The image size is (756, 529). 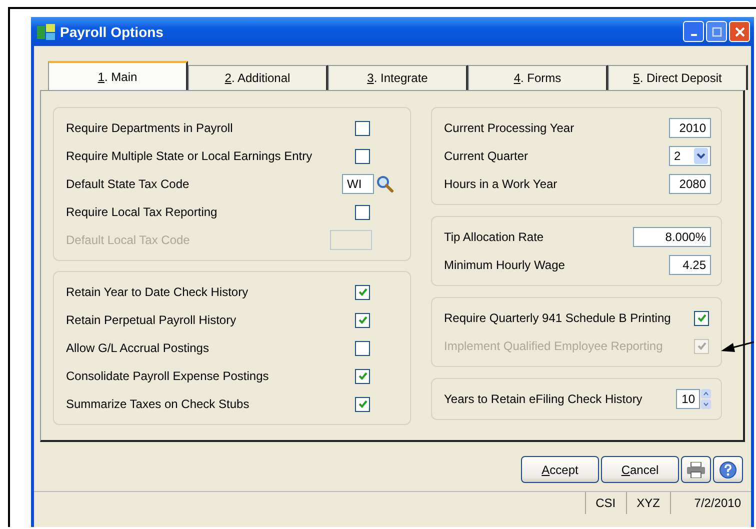 What do you see at coordinates (640, 469) in the screenshot?
I see `dialog-button: Cancel` at bounding box center [640, 469].